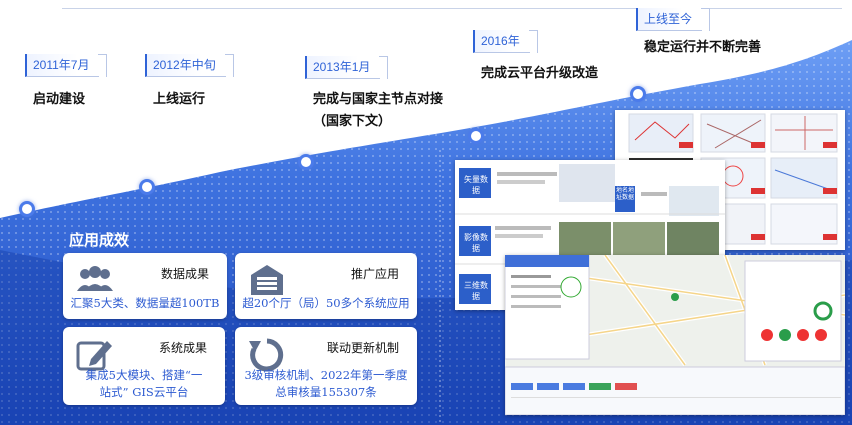 The image size is (852, 425). What do you see at coordinates (535, 56) in the screenshot?
I see `milestone-2016: 2016年 完成云平台升级改造` at bounding box center [535, 56].